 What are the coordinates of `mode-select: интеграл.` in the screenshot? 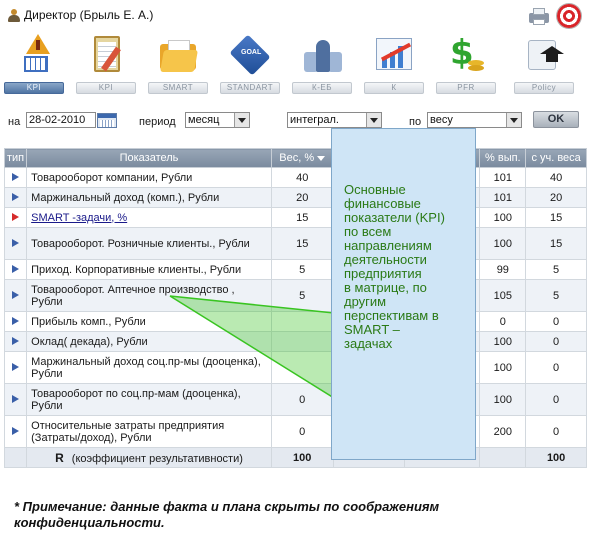 It's located at (334, 120).